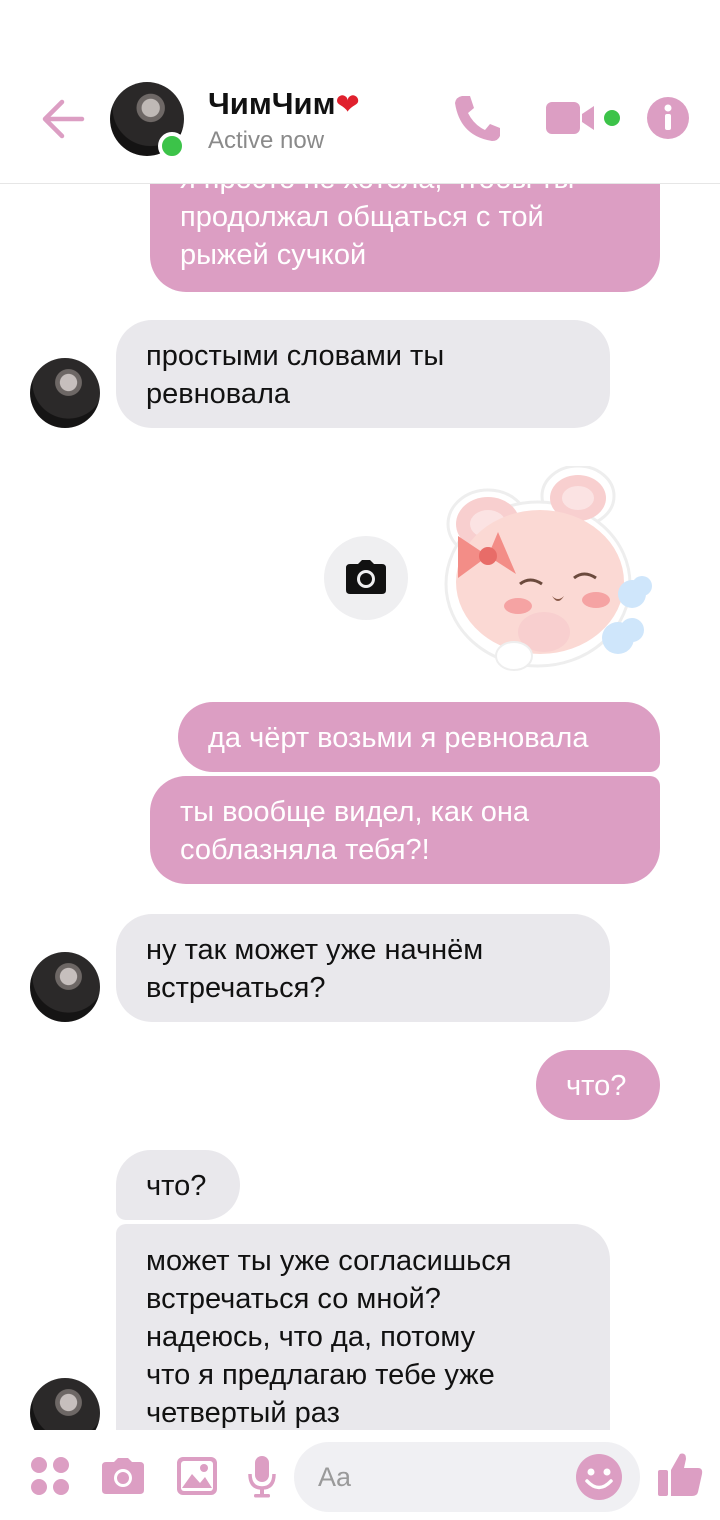 This screenshot has height=1520, width=720. I want to click on apps-grid-icon, so click(50, 1476).